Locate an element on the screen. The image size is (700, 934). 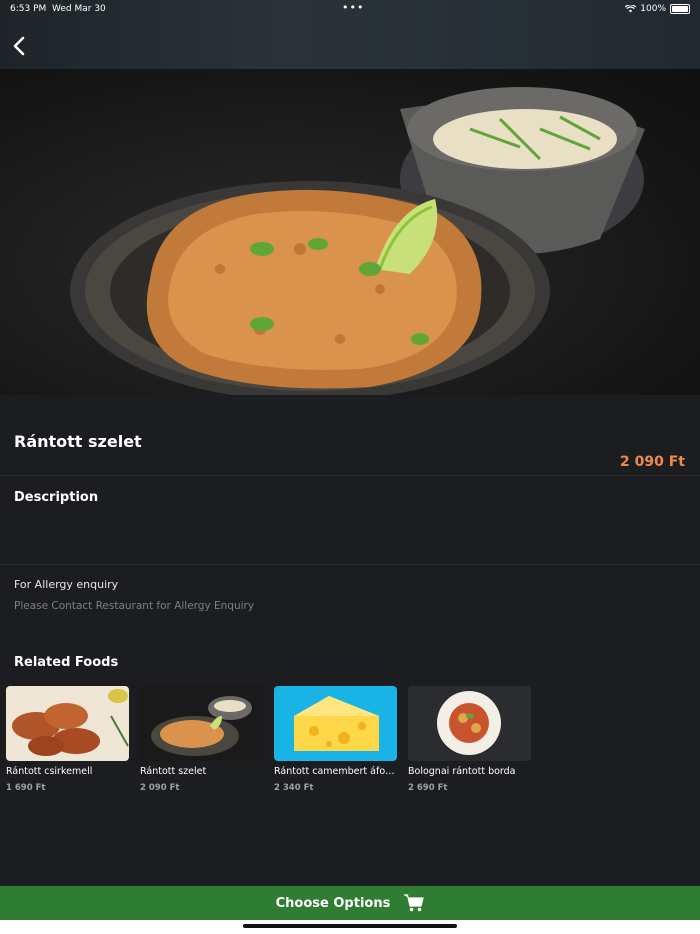
shopping-cart-icon is located at coordinates (414, 903).